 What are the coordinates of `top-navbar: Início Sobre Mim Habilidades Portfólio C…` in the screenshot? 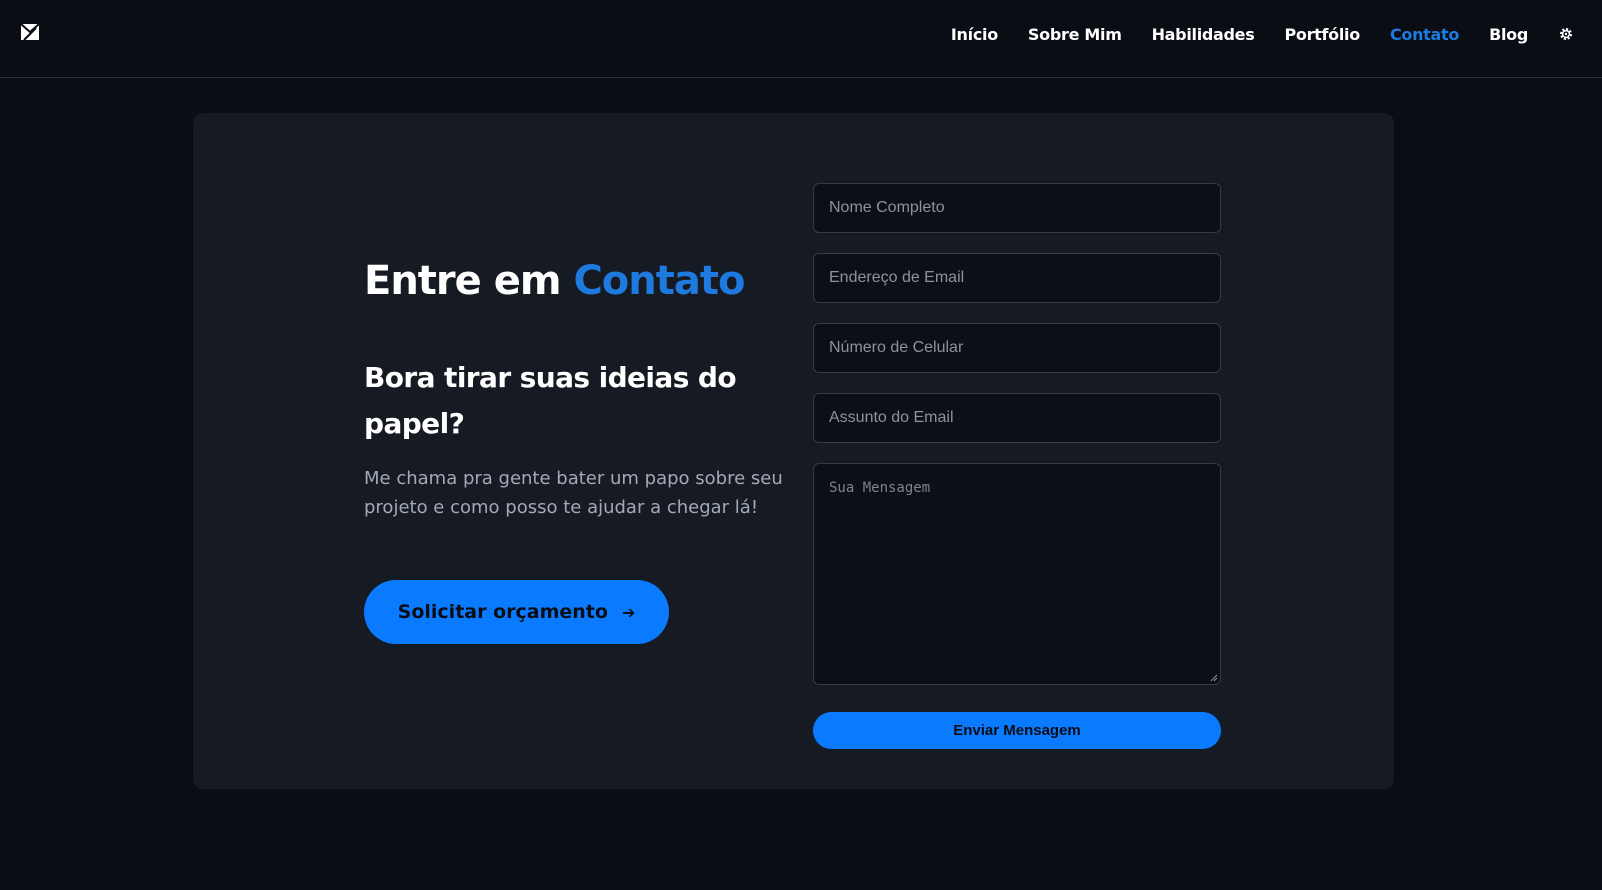 It's located at (801, 39).